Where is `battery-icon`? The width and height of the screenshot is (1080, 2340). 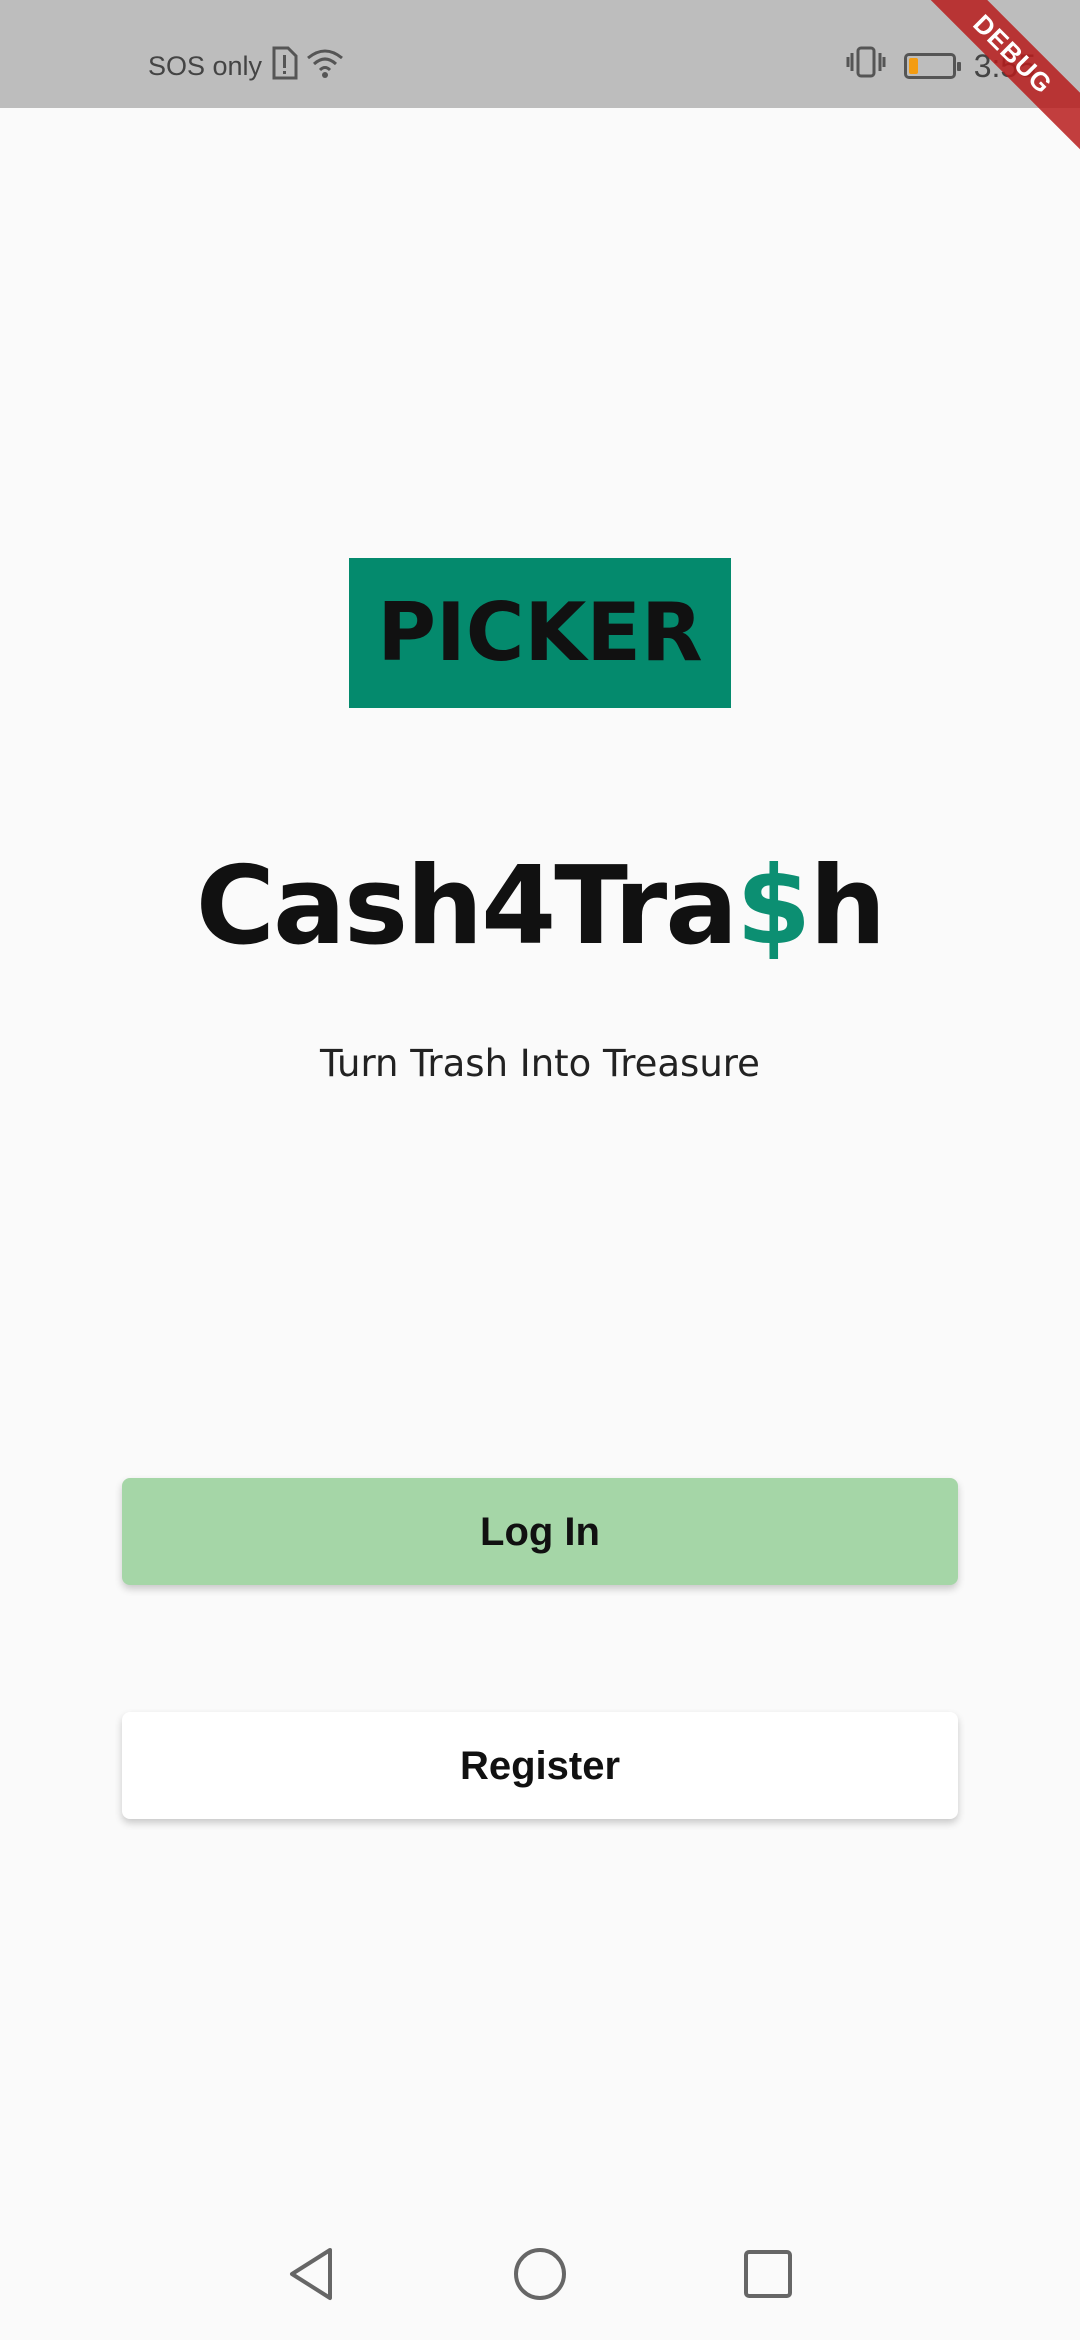
battery-icon is located at coordinates (932, 66).